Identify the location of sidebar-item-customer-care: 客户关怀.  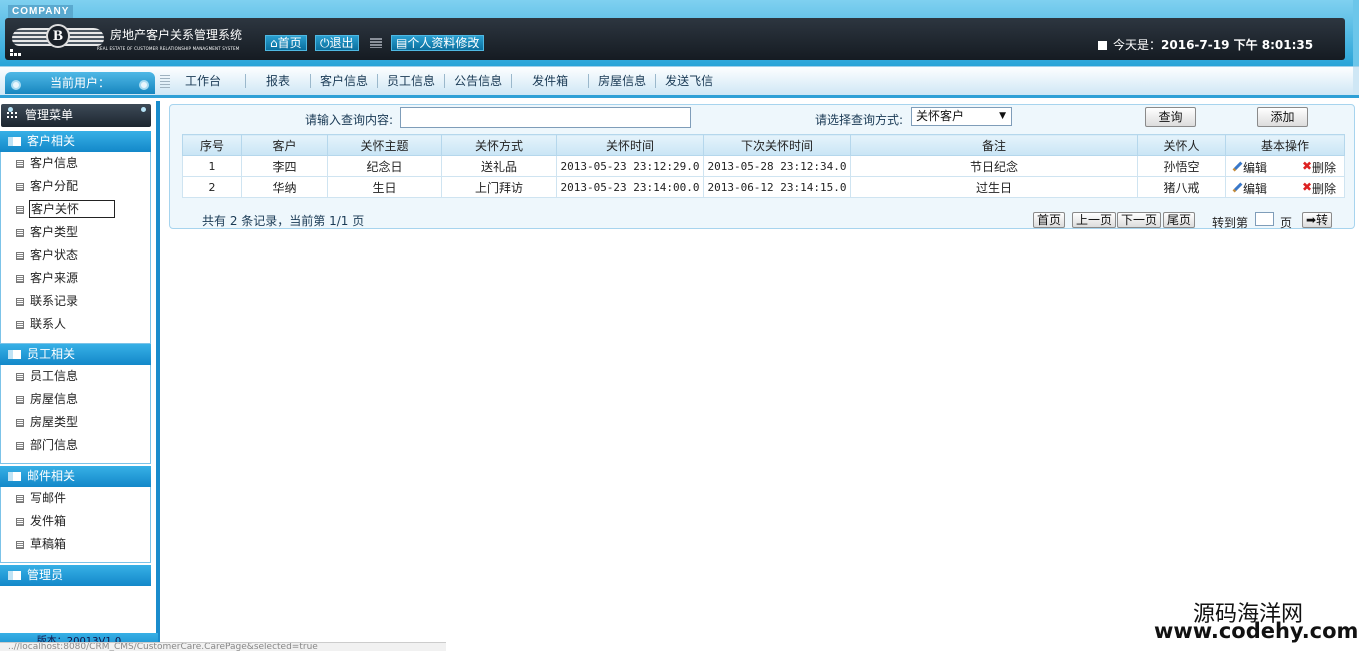
(75, 209).